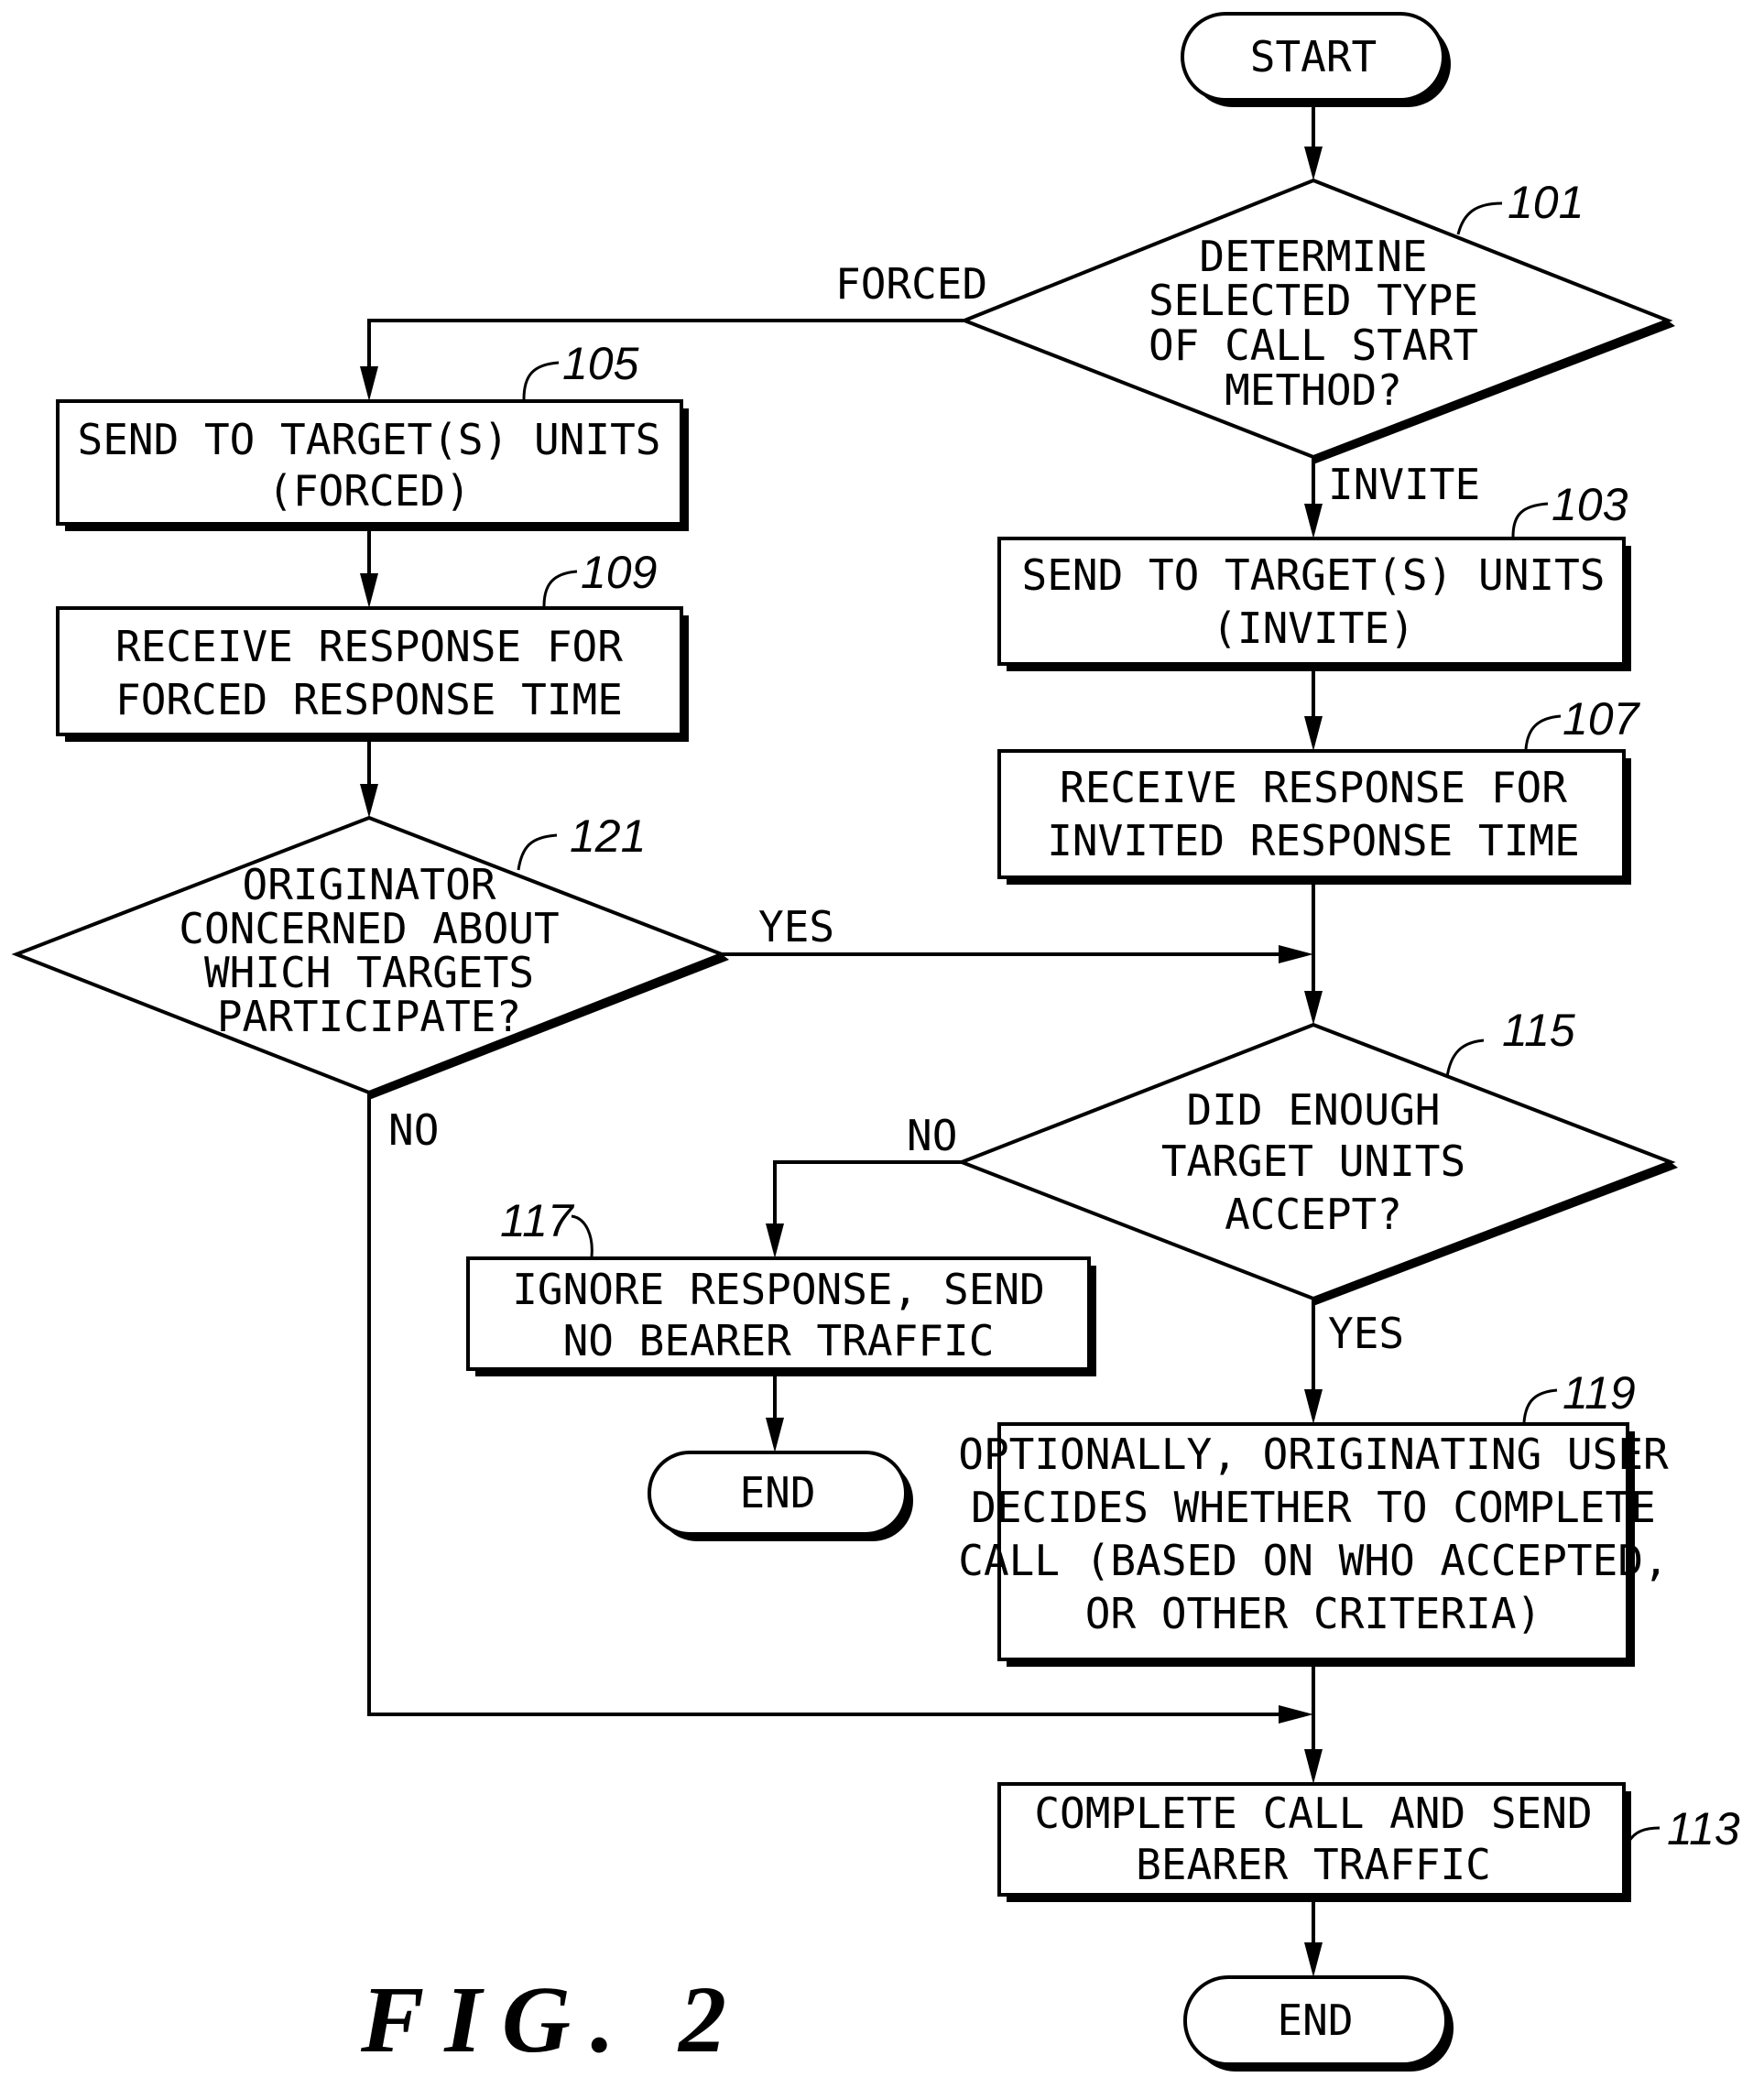 This screenshot has width=1764, height=2088. What do you see at coordinates (1546, 203) in the screenshot?
I see `ref-number: 101` at bounding box center [1546, 203].